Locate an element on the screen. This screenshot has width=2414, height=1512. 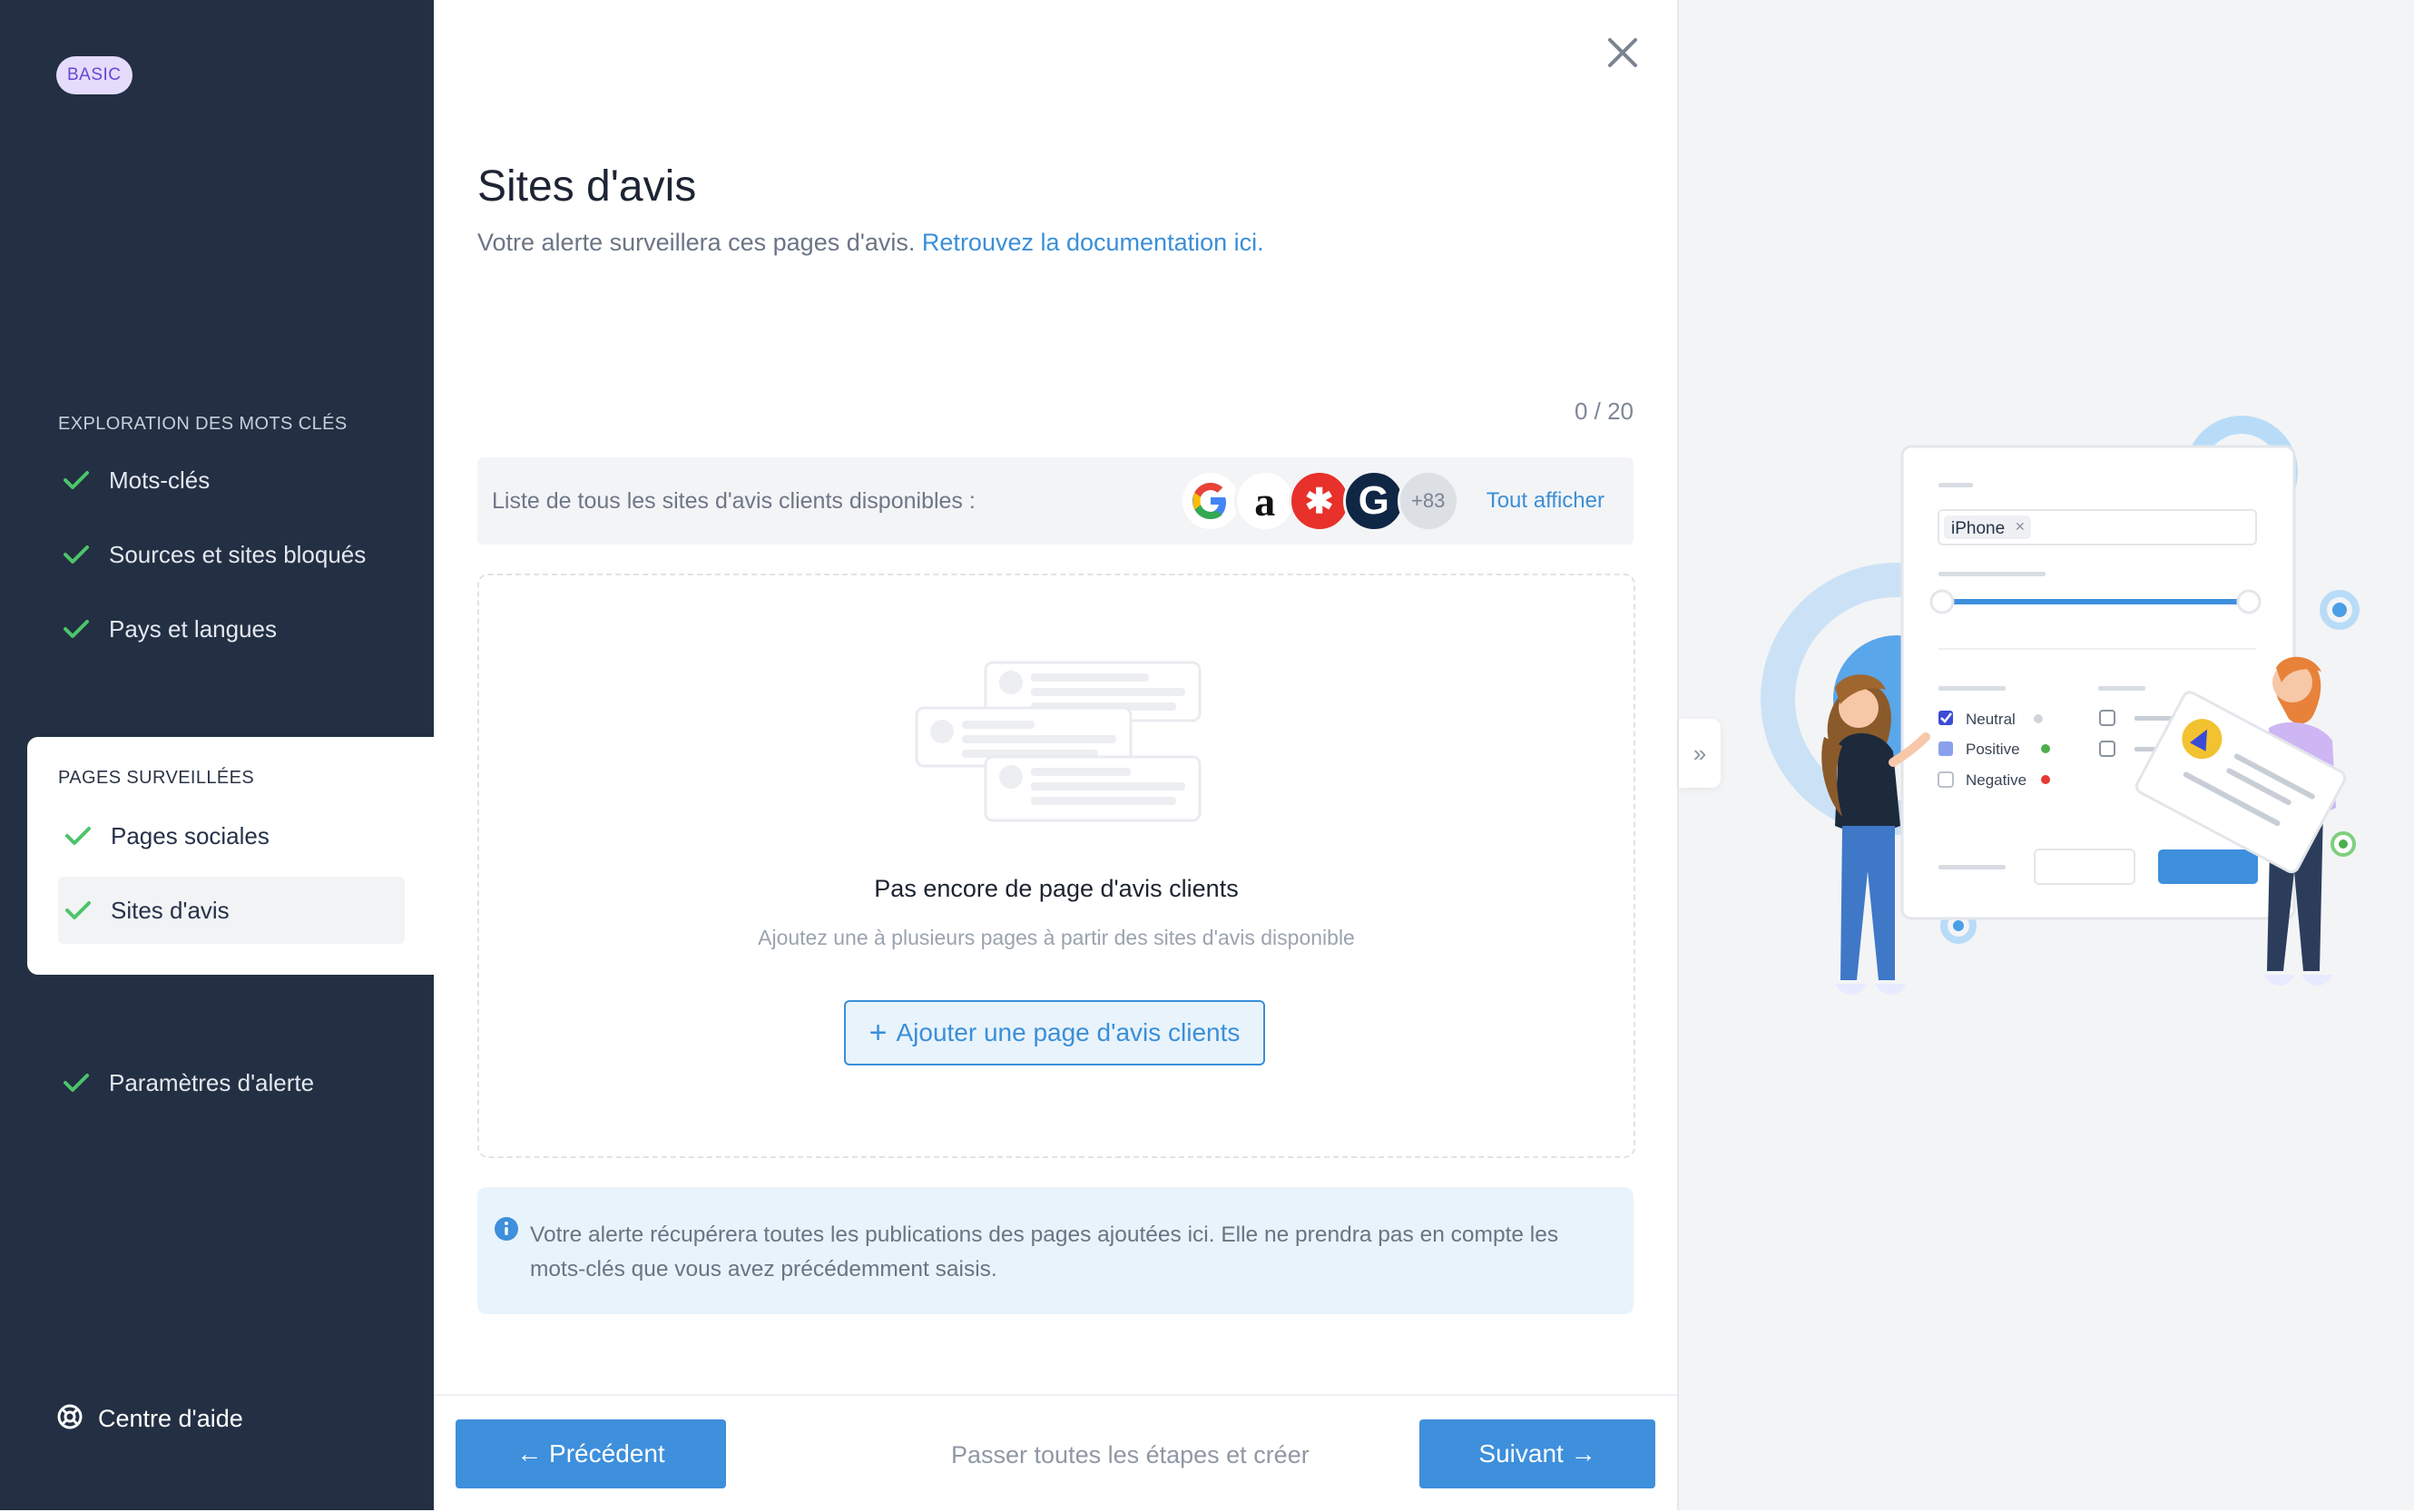
step-label: Sources et sites bloqués is located at coordinates (238, 554).